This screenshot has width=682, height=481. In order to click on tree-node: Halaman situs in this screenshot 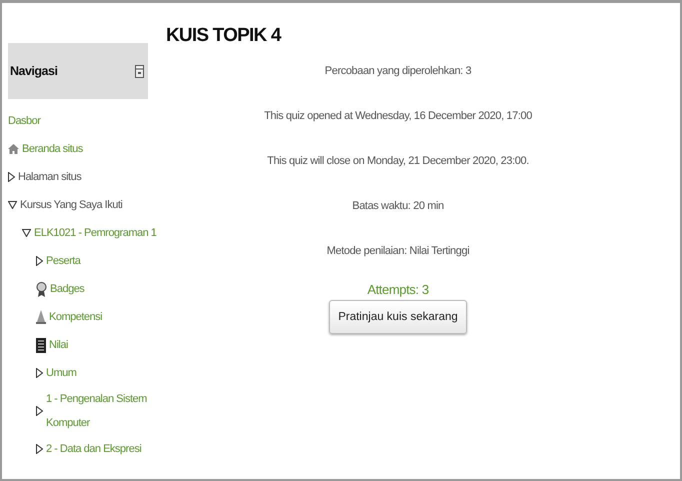, I will do `click(50, 177)`.